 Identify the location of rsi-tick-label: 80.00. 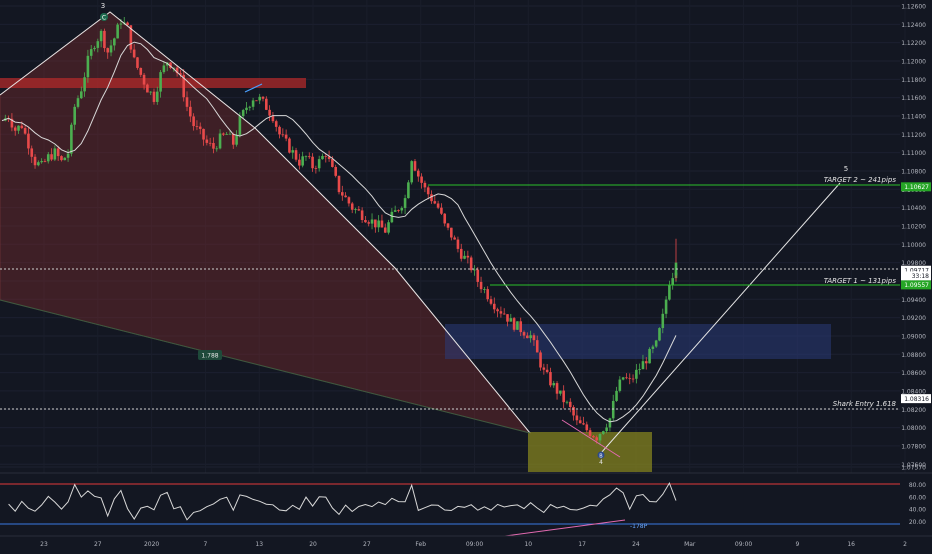
(917, 485).